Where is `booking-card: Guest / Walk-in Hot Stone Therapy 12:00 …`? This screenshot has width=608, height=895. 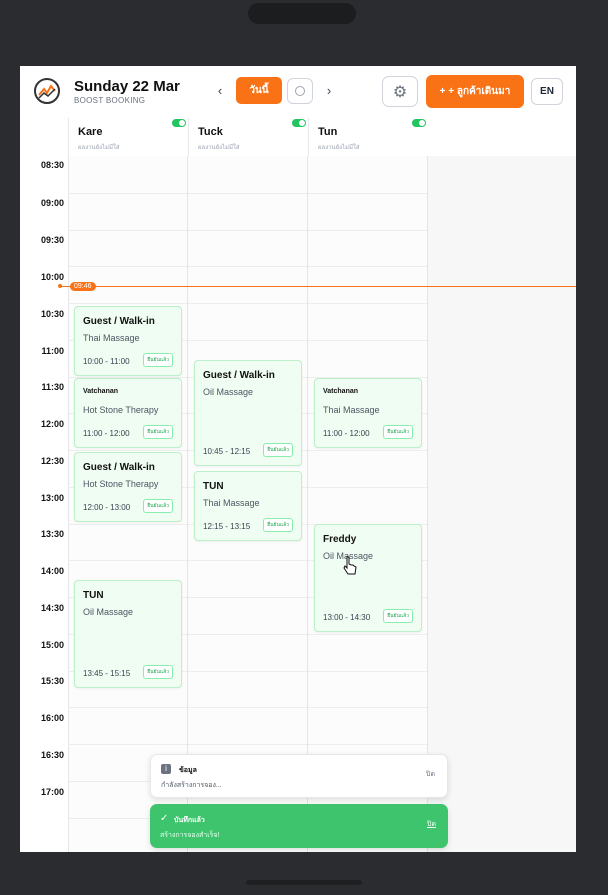 booking-card: Guest / Walk-in Hot Stone Therapy 12:00 … is located at coordinates (128, 487).